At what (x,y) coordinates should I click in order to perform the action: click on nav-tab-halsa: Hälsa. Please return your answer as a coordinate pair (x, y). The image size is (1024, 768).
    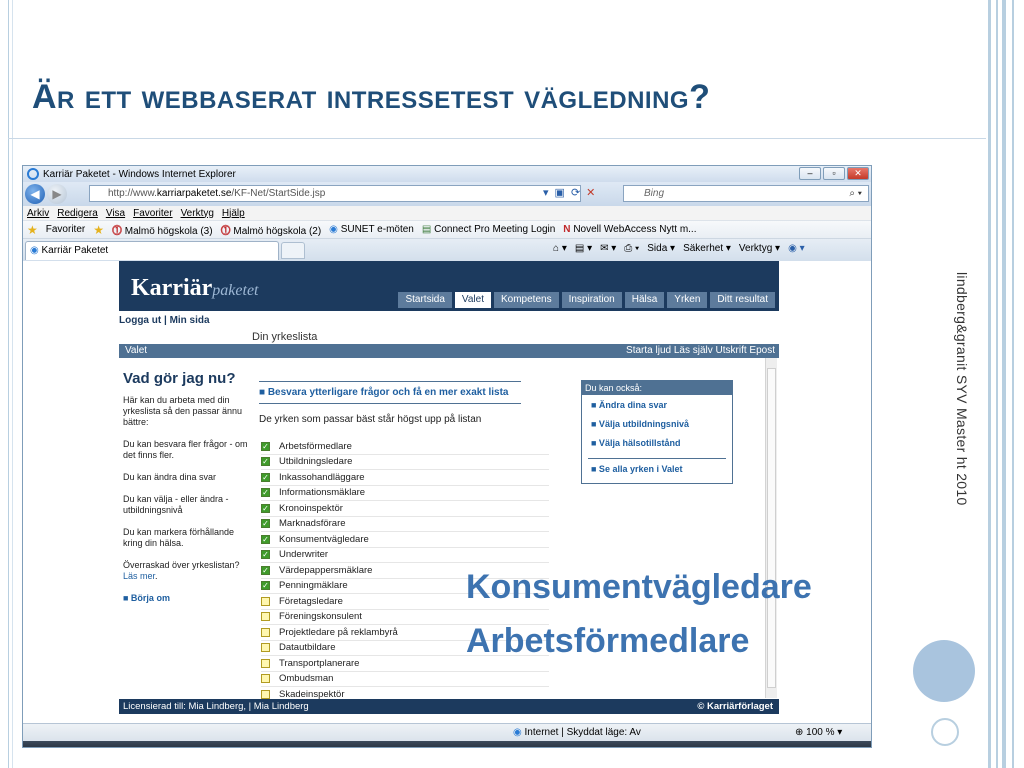
    Looking at the image, I should click on (644, 300).